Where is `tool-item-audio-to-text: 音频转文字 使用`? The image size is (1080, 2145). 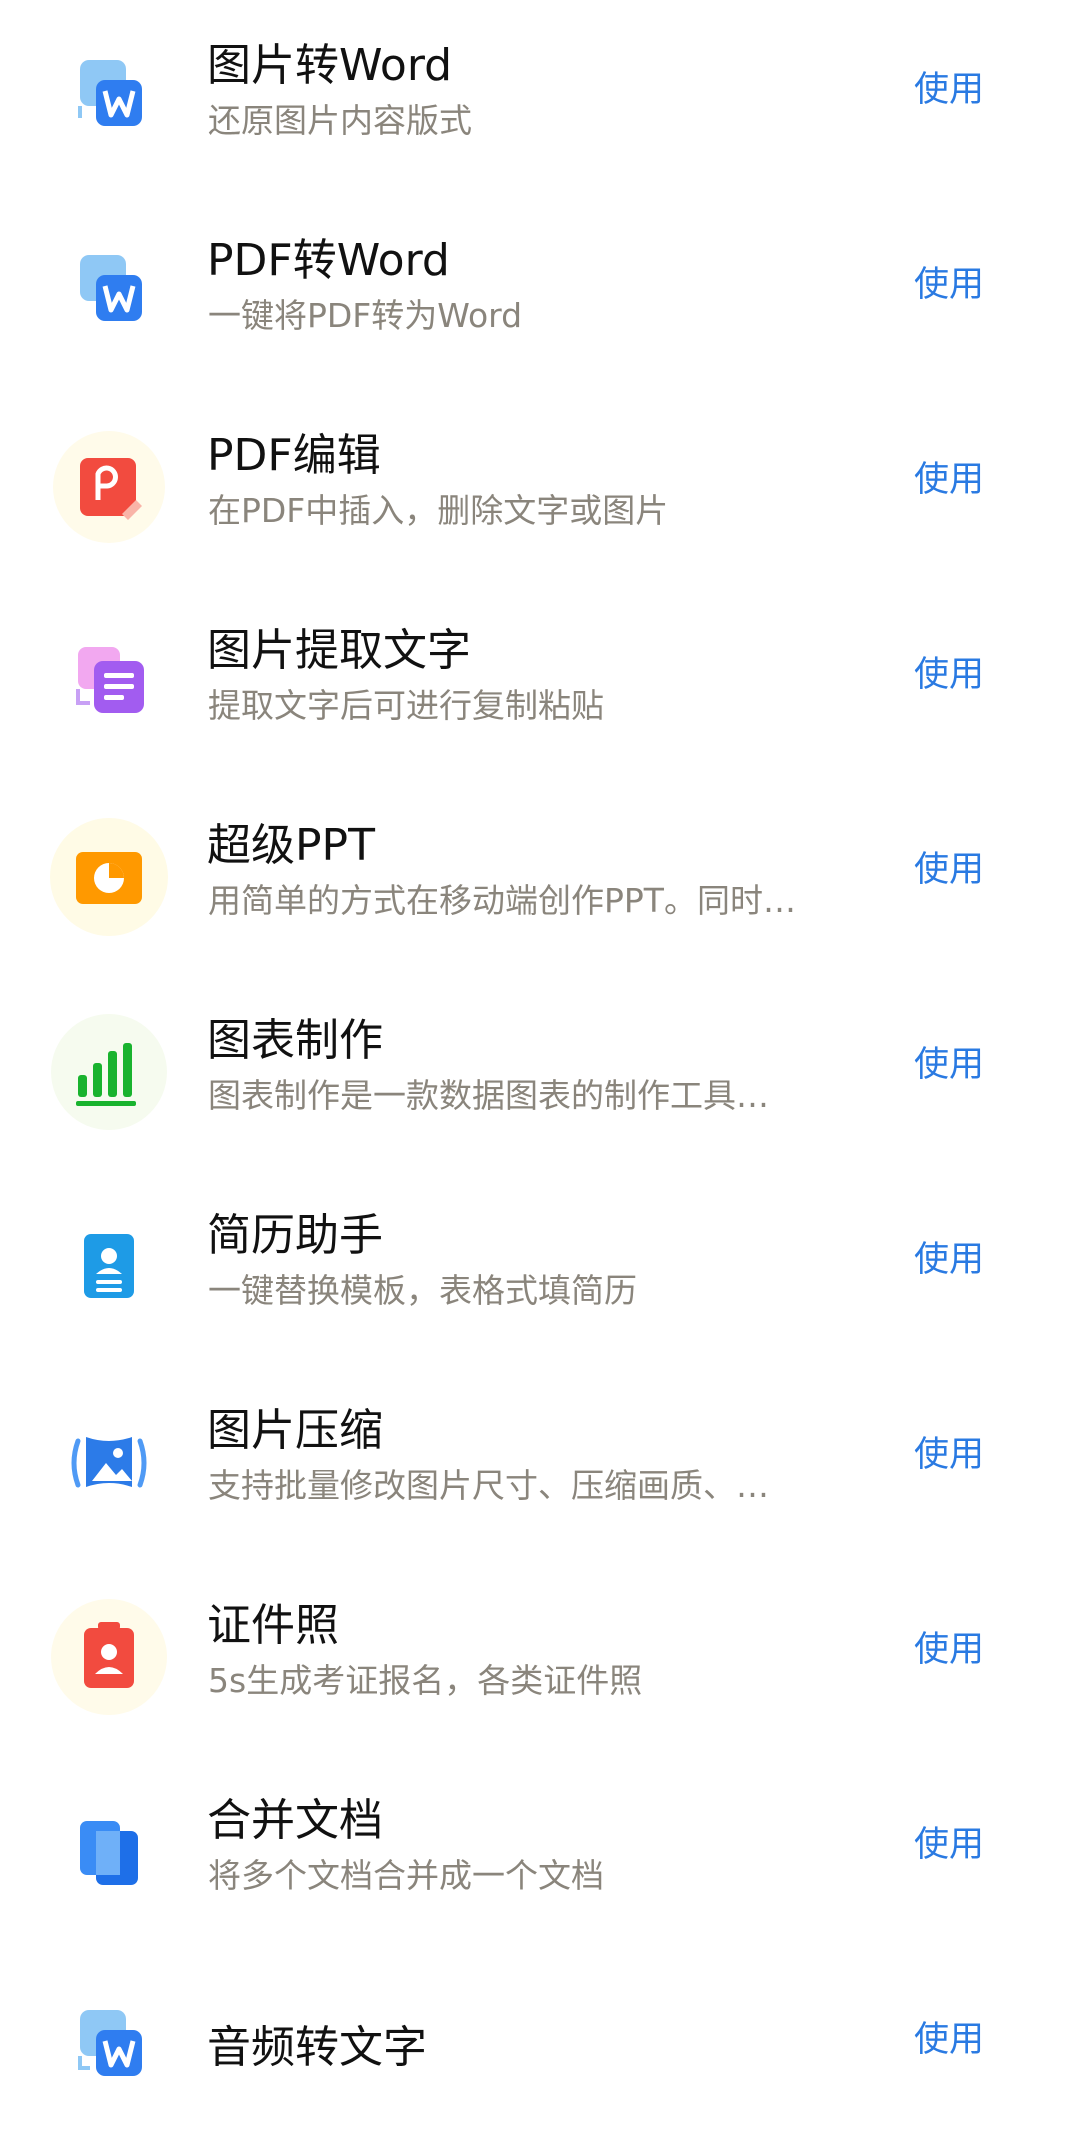
tool-item-audio-to-text: 音频转文字 使用 is located at coordinates (540, 2047).